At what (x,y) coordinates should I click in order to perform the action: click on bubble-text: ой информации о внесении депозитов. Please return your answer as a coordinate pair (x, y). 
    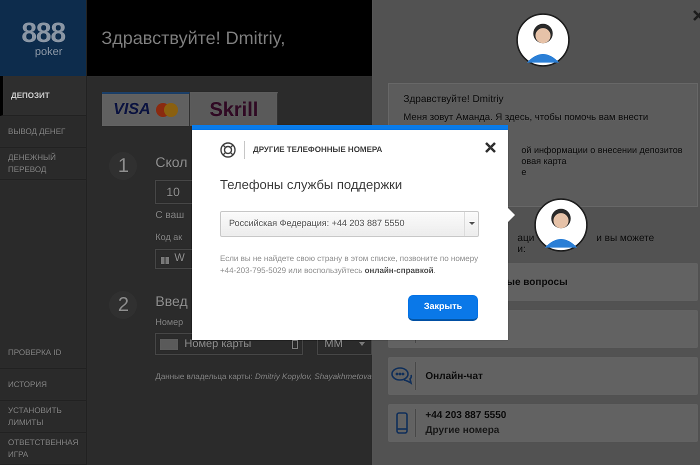
    Looking at the image, I should click on (602, 150).